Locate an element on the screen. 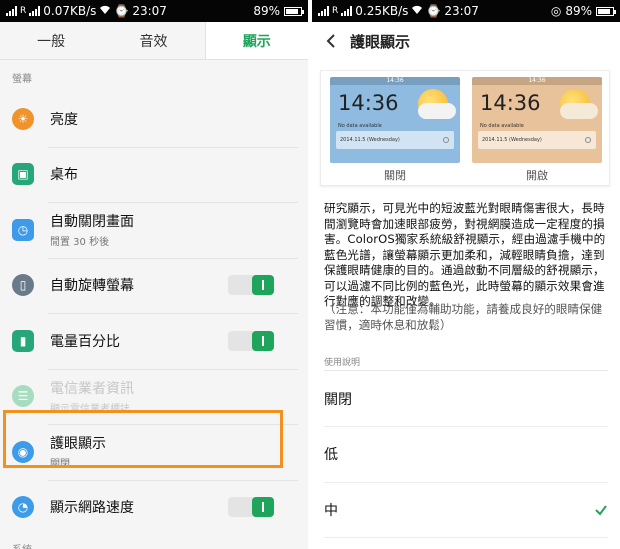 The height and width of the screenshot is (549, 620). eye-icon: ◉ is located at coordinates (23, 451).